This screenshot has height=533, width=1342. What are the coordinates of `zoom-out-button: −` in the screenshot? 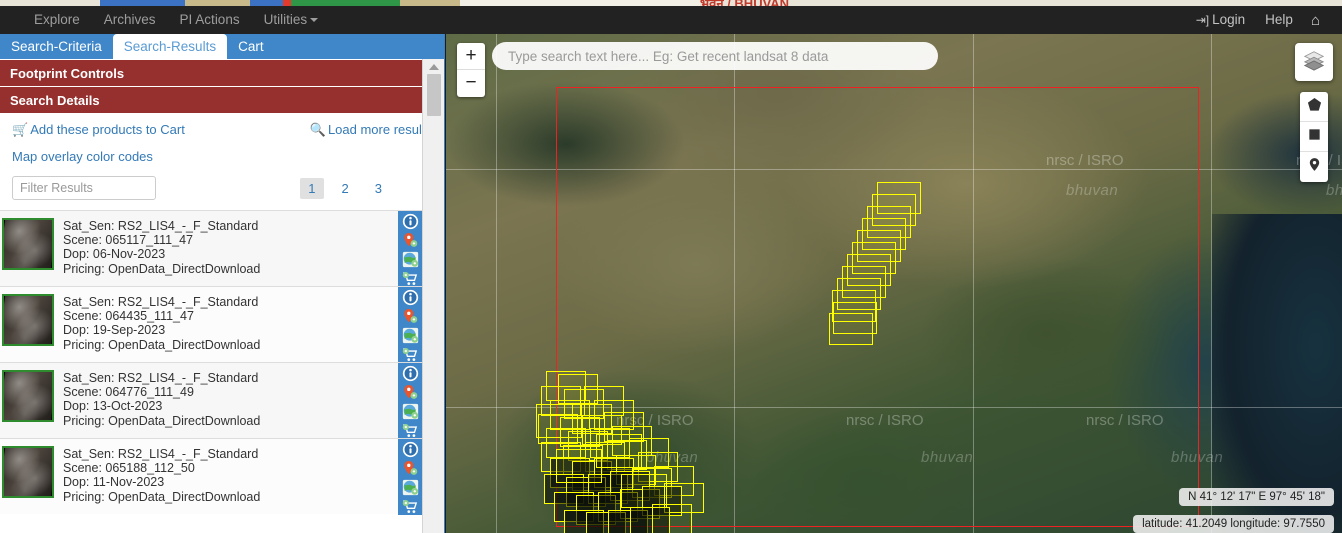 It's located at (471, 83).